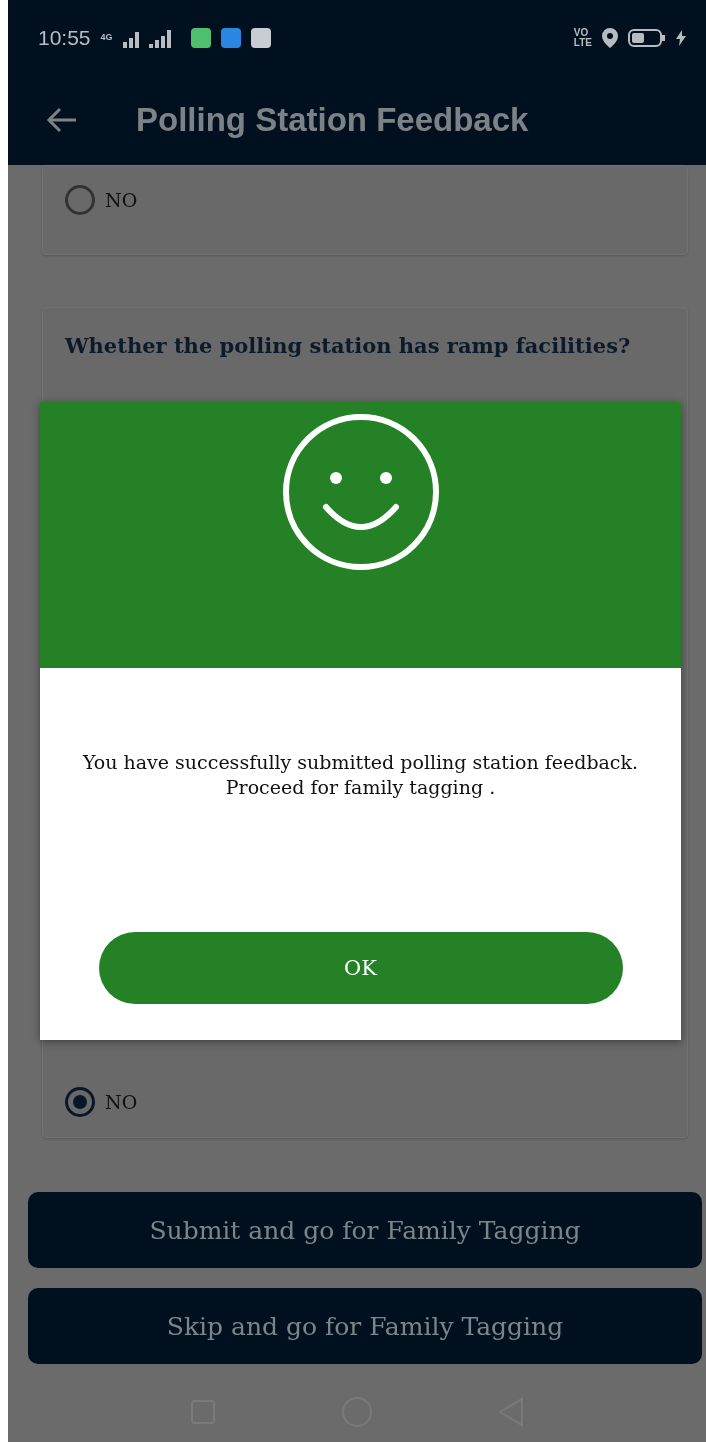  Describe the element at coordinates (360, 492) in the screenshot. I see `smiley-icon` at that location.